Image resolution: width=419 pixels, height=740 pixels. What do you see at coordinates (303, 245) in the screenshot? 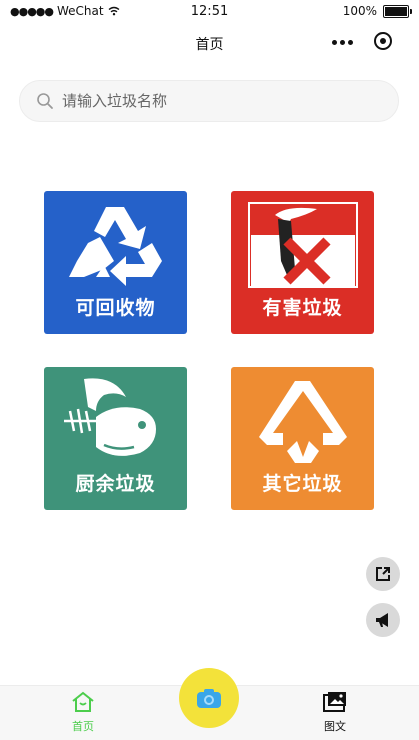
I see `hazardous-icon` at bounding box center [303, 245].